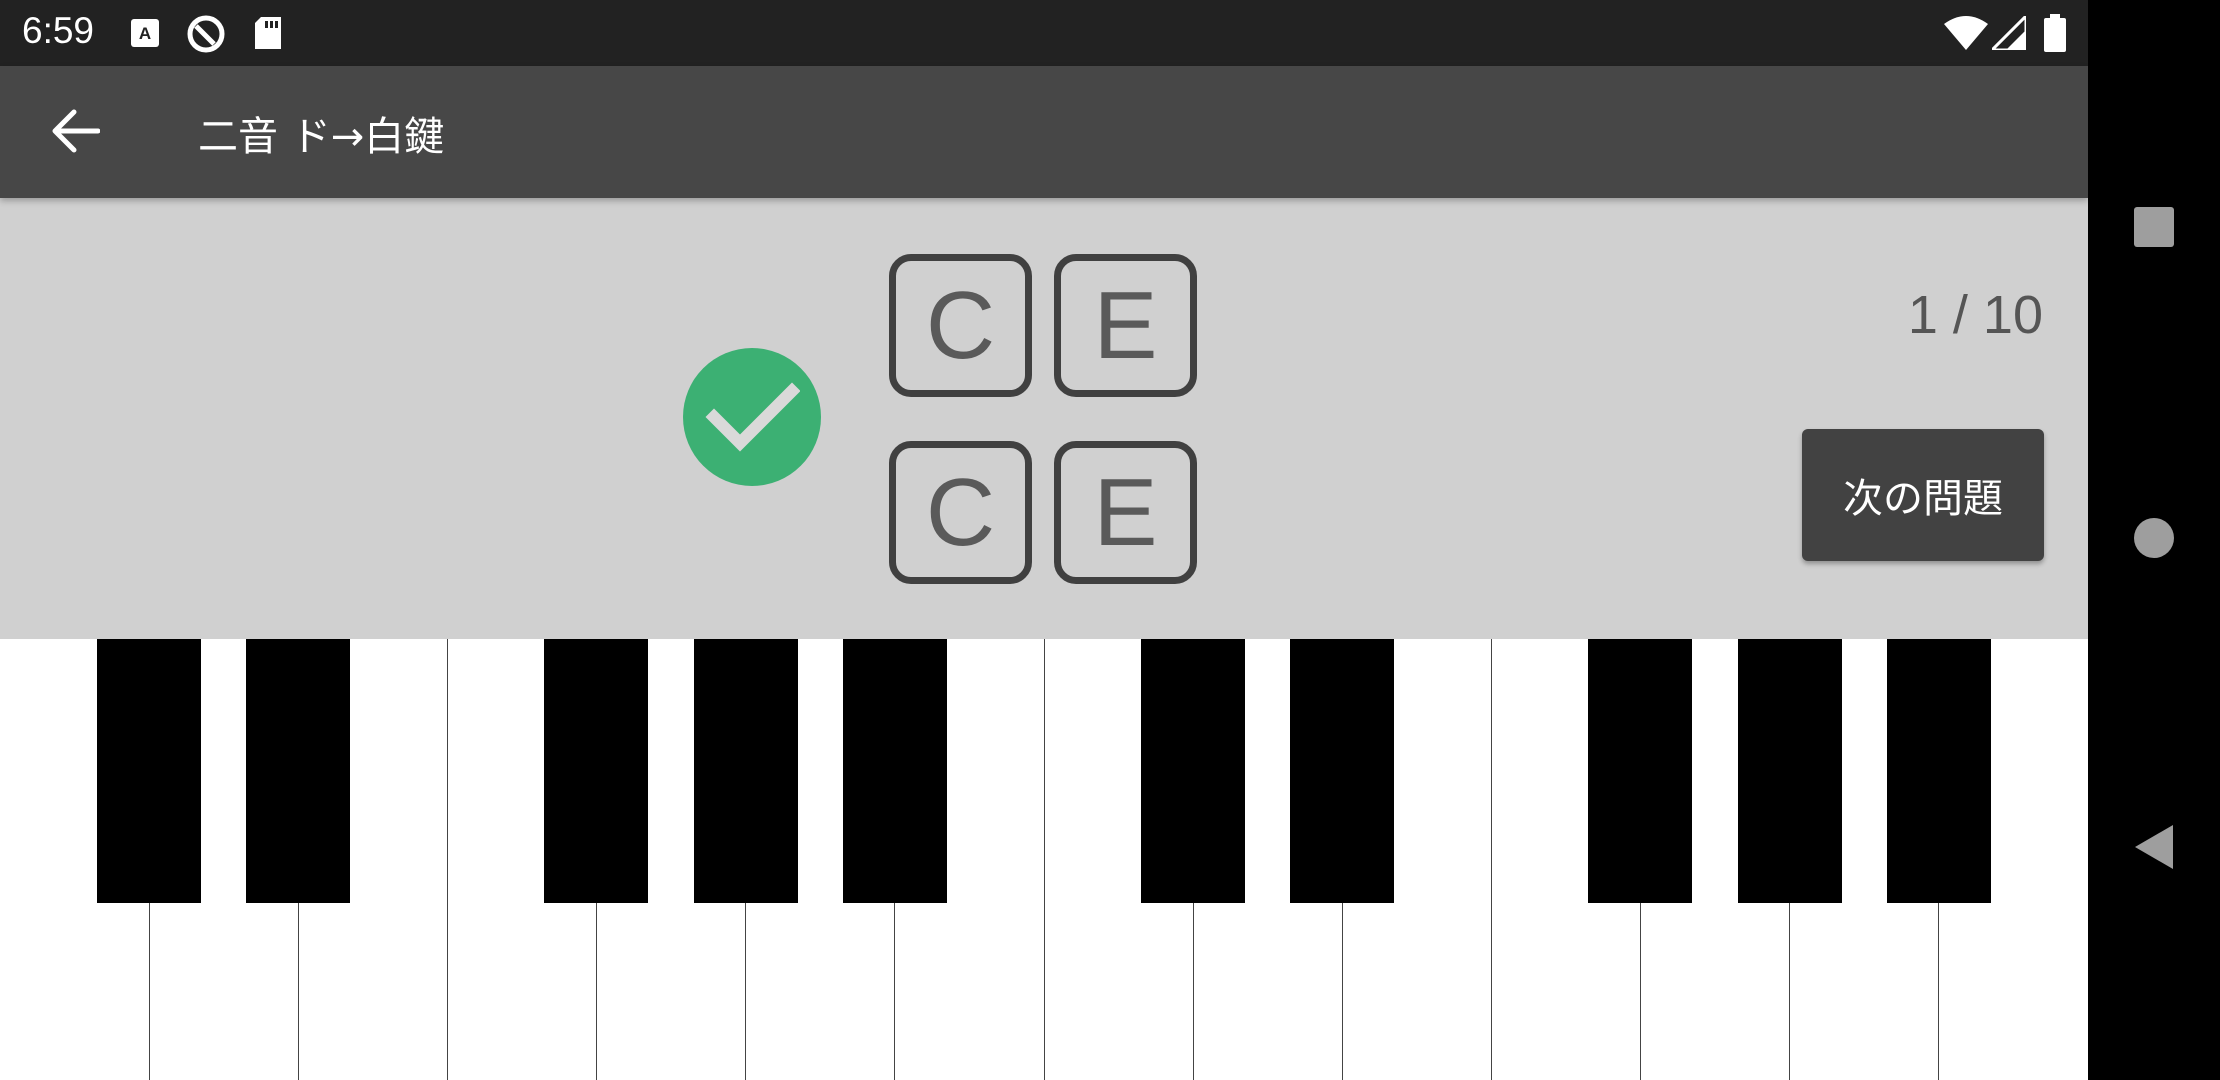 The width and height of the screenshot is (2220, 1080). I want to click on circle-q-icon, so click(206, 36).